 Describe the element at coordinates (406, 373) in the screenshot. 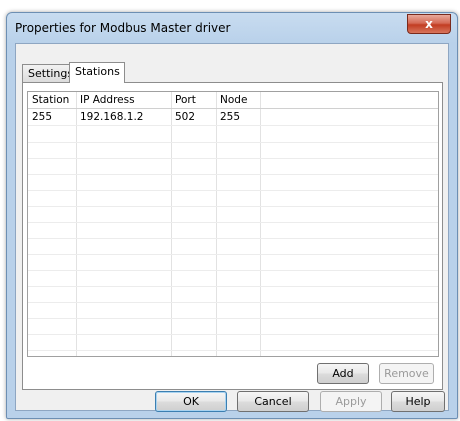

I see `remove-button: Remove` at that location.